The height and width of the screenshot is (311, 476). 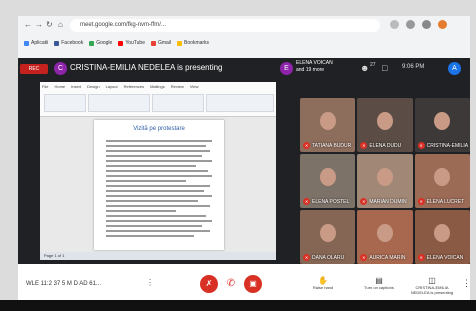 I want to click on bookmark-item: Bookmarks, so click(x=193, y=43).